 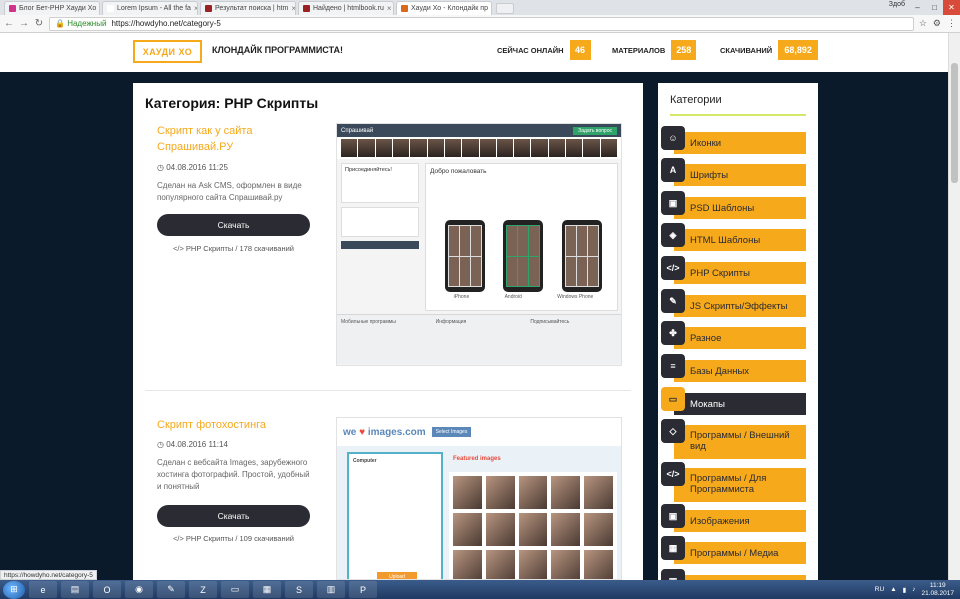 What do you see at coordinates (233, 248) in the screenshot?
I see `post-meta: </> PHP Скрипты / 178 скачиваний` at bounding box center [233, 248].